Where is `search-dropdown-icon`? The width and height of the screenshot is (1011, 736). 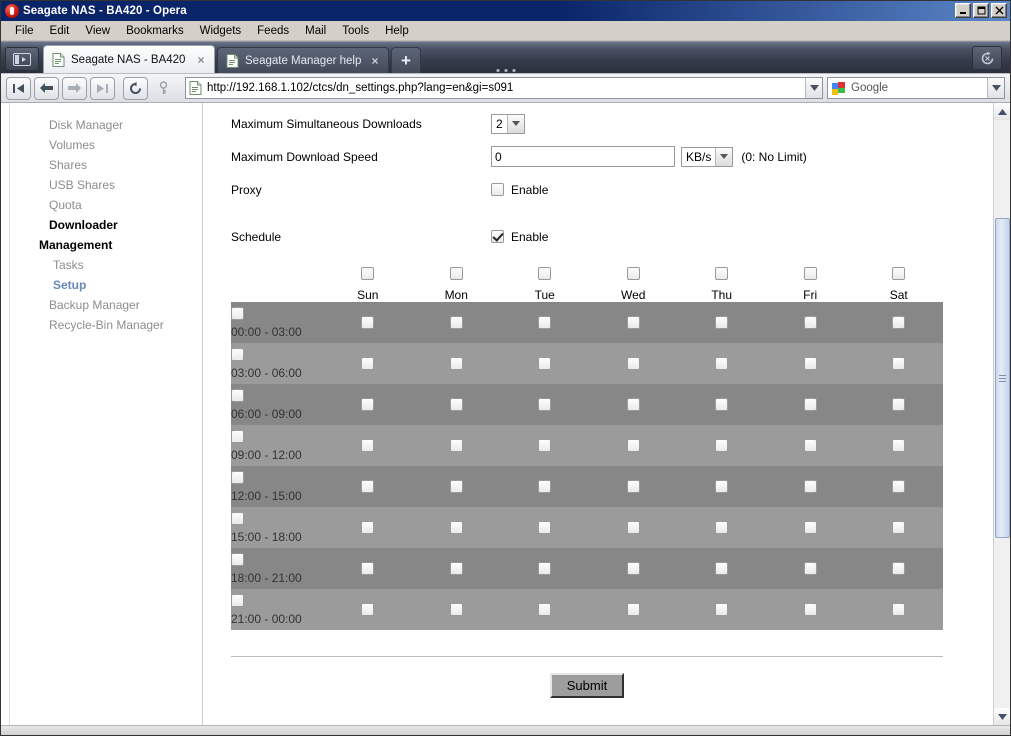 search-dropdown-icon is located at coordinates (995, 88).